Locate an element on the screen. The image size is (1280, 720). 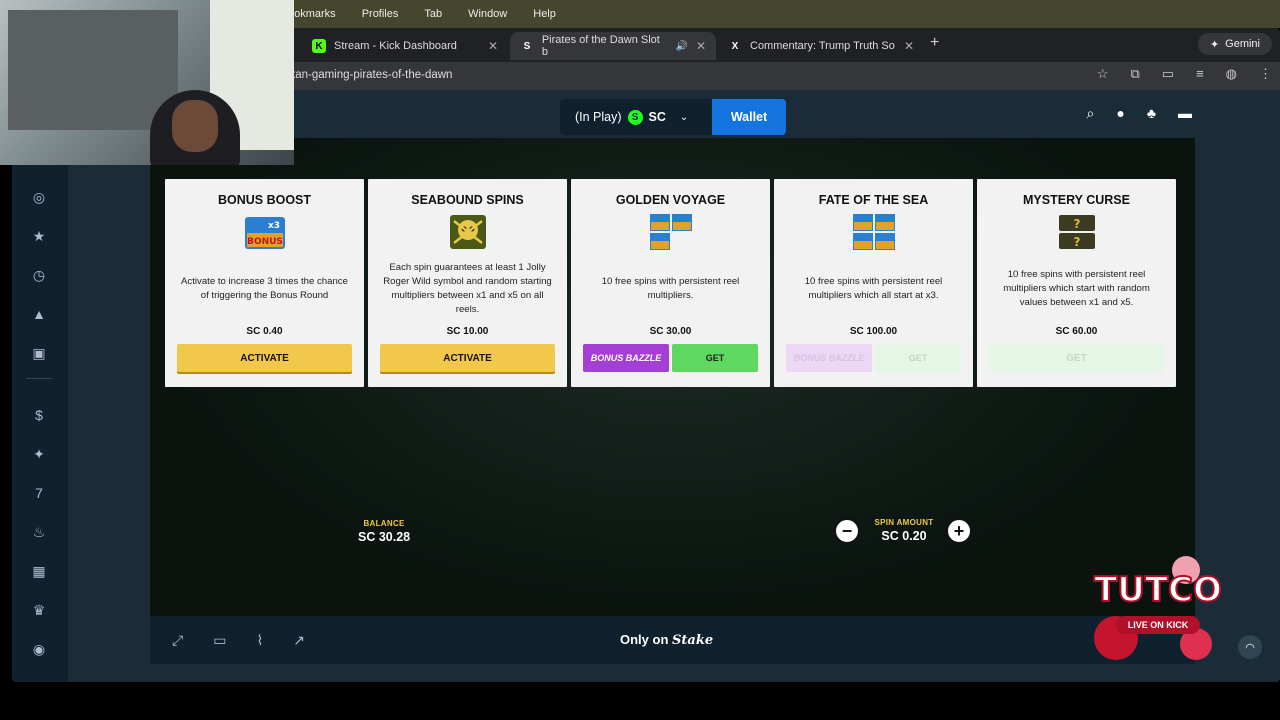
card-title: GOLDEN VOYAGE is located at coordinates (670, 200).